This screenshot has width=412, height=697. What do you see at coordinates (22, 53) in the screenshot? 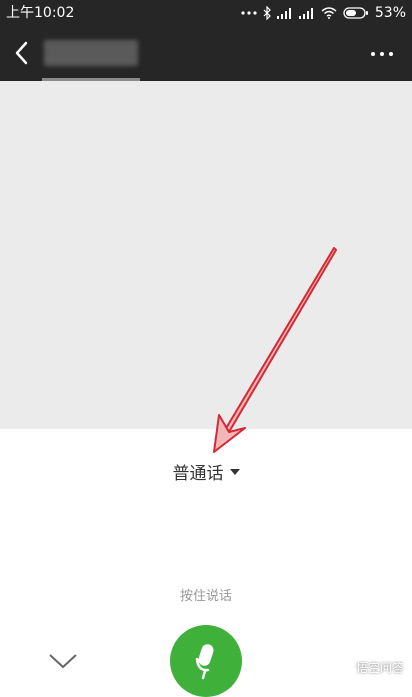
I see `back-icon` at bounding box center [22, 53].